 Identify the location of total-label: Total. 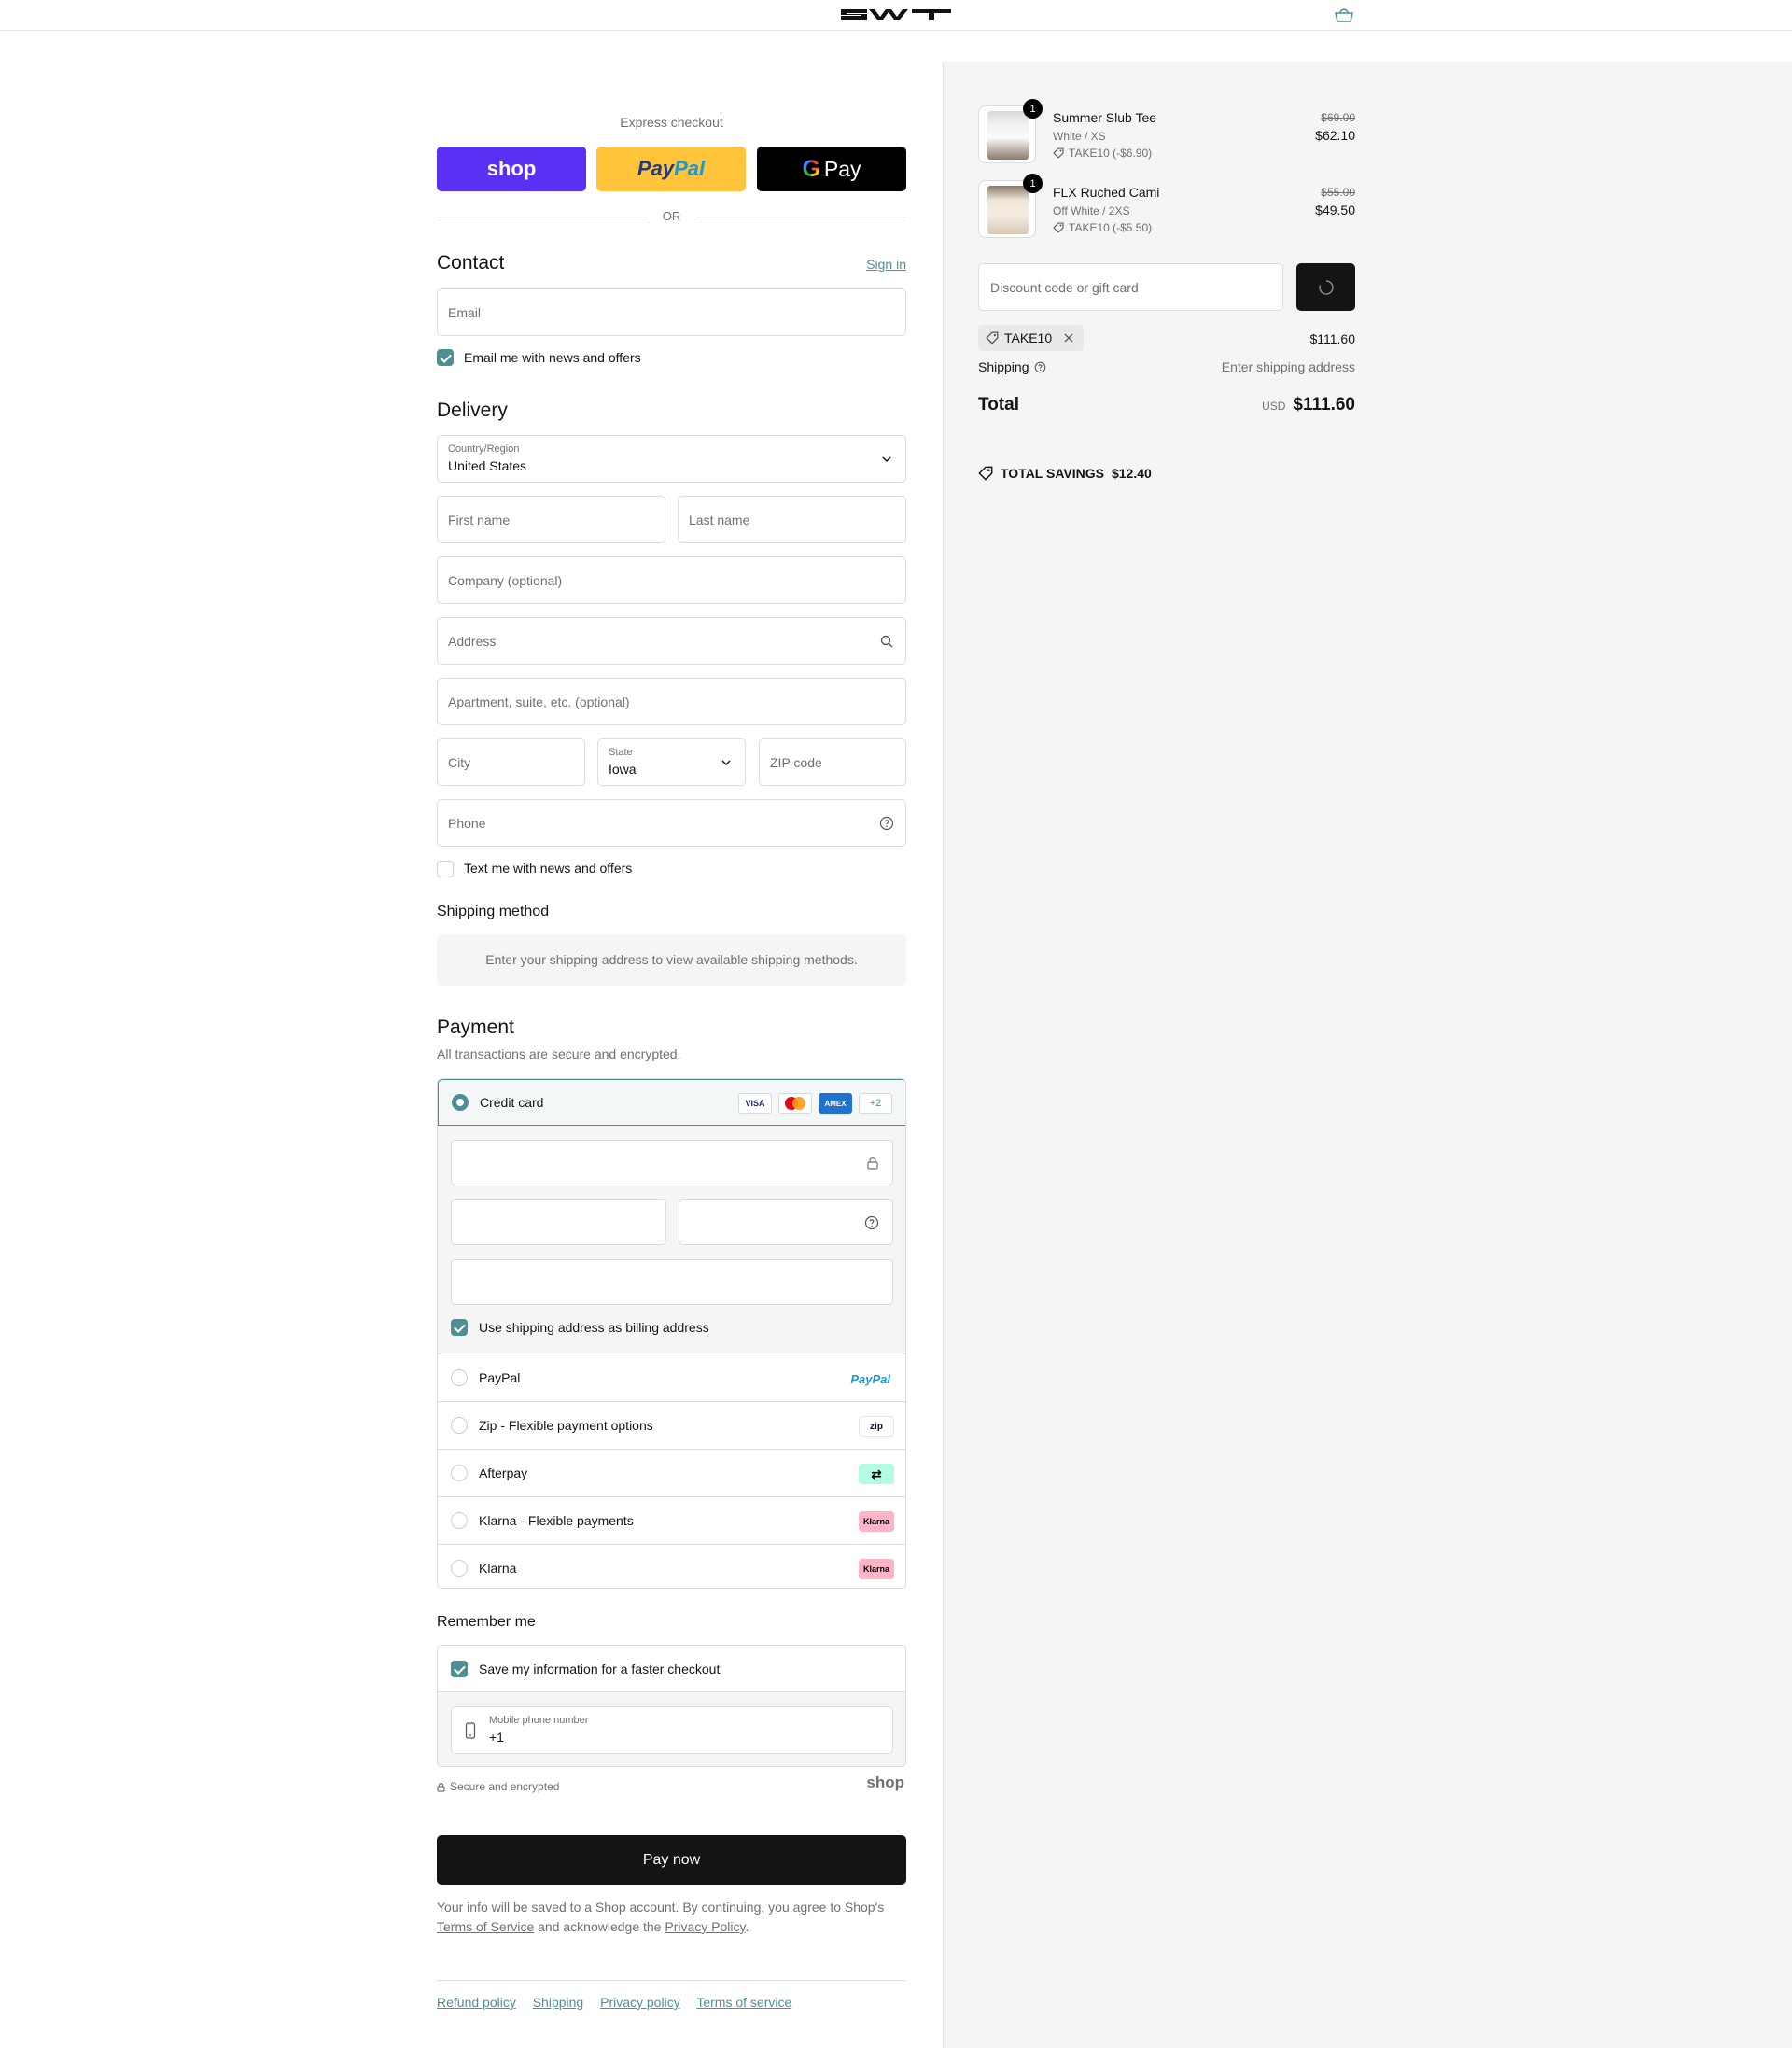
(998, 404).